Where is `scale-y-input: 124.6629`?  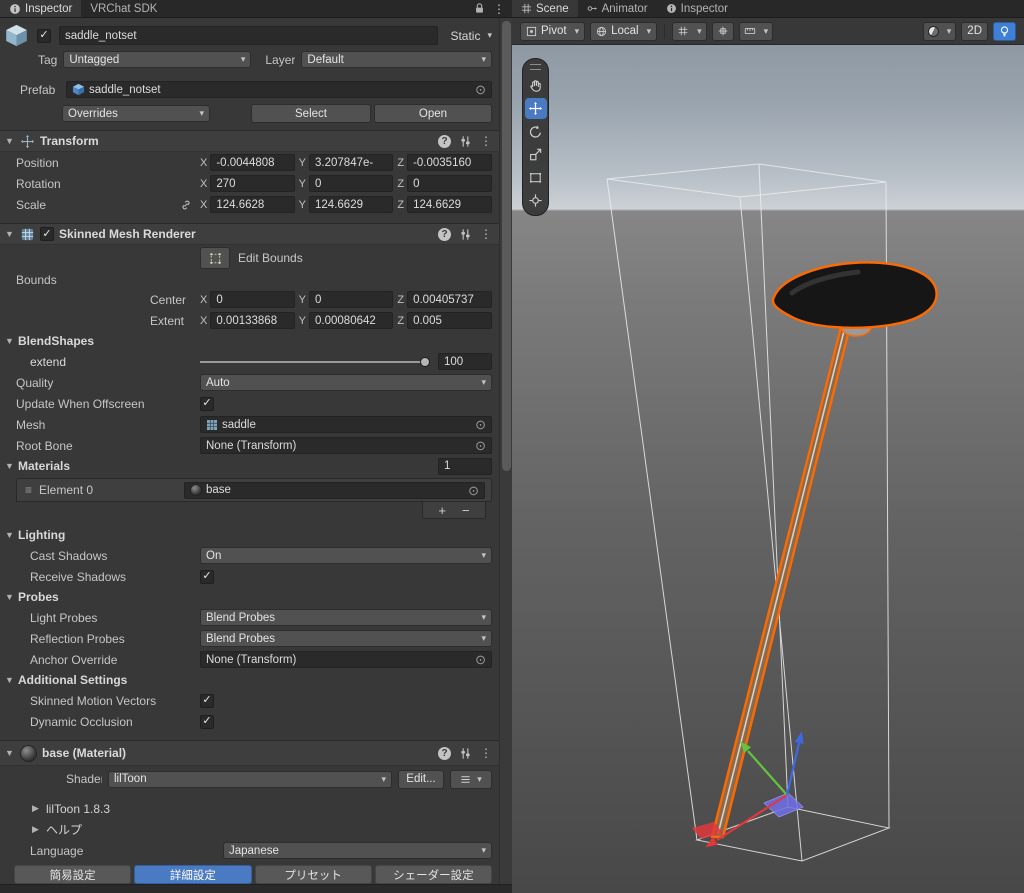
scale-y-input: 124.6629 is located at coordinates (351, 204).